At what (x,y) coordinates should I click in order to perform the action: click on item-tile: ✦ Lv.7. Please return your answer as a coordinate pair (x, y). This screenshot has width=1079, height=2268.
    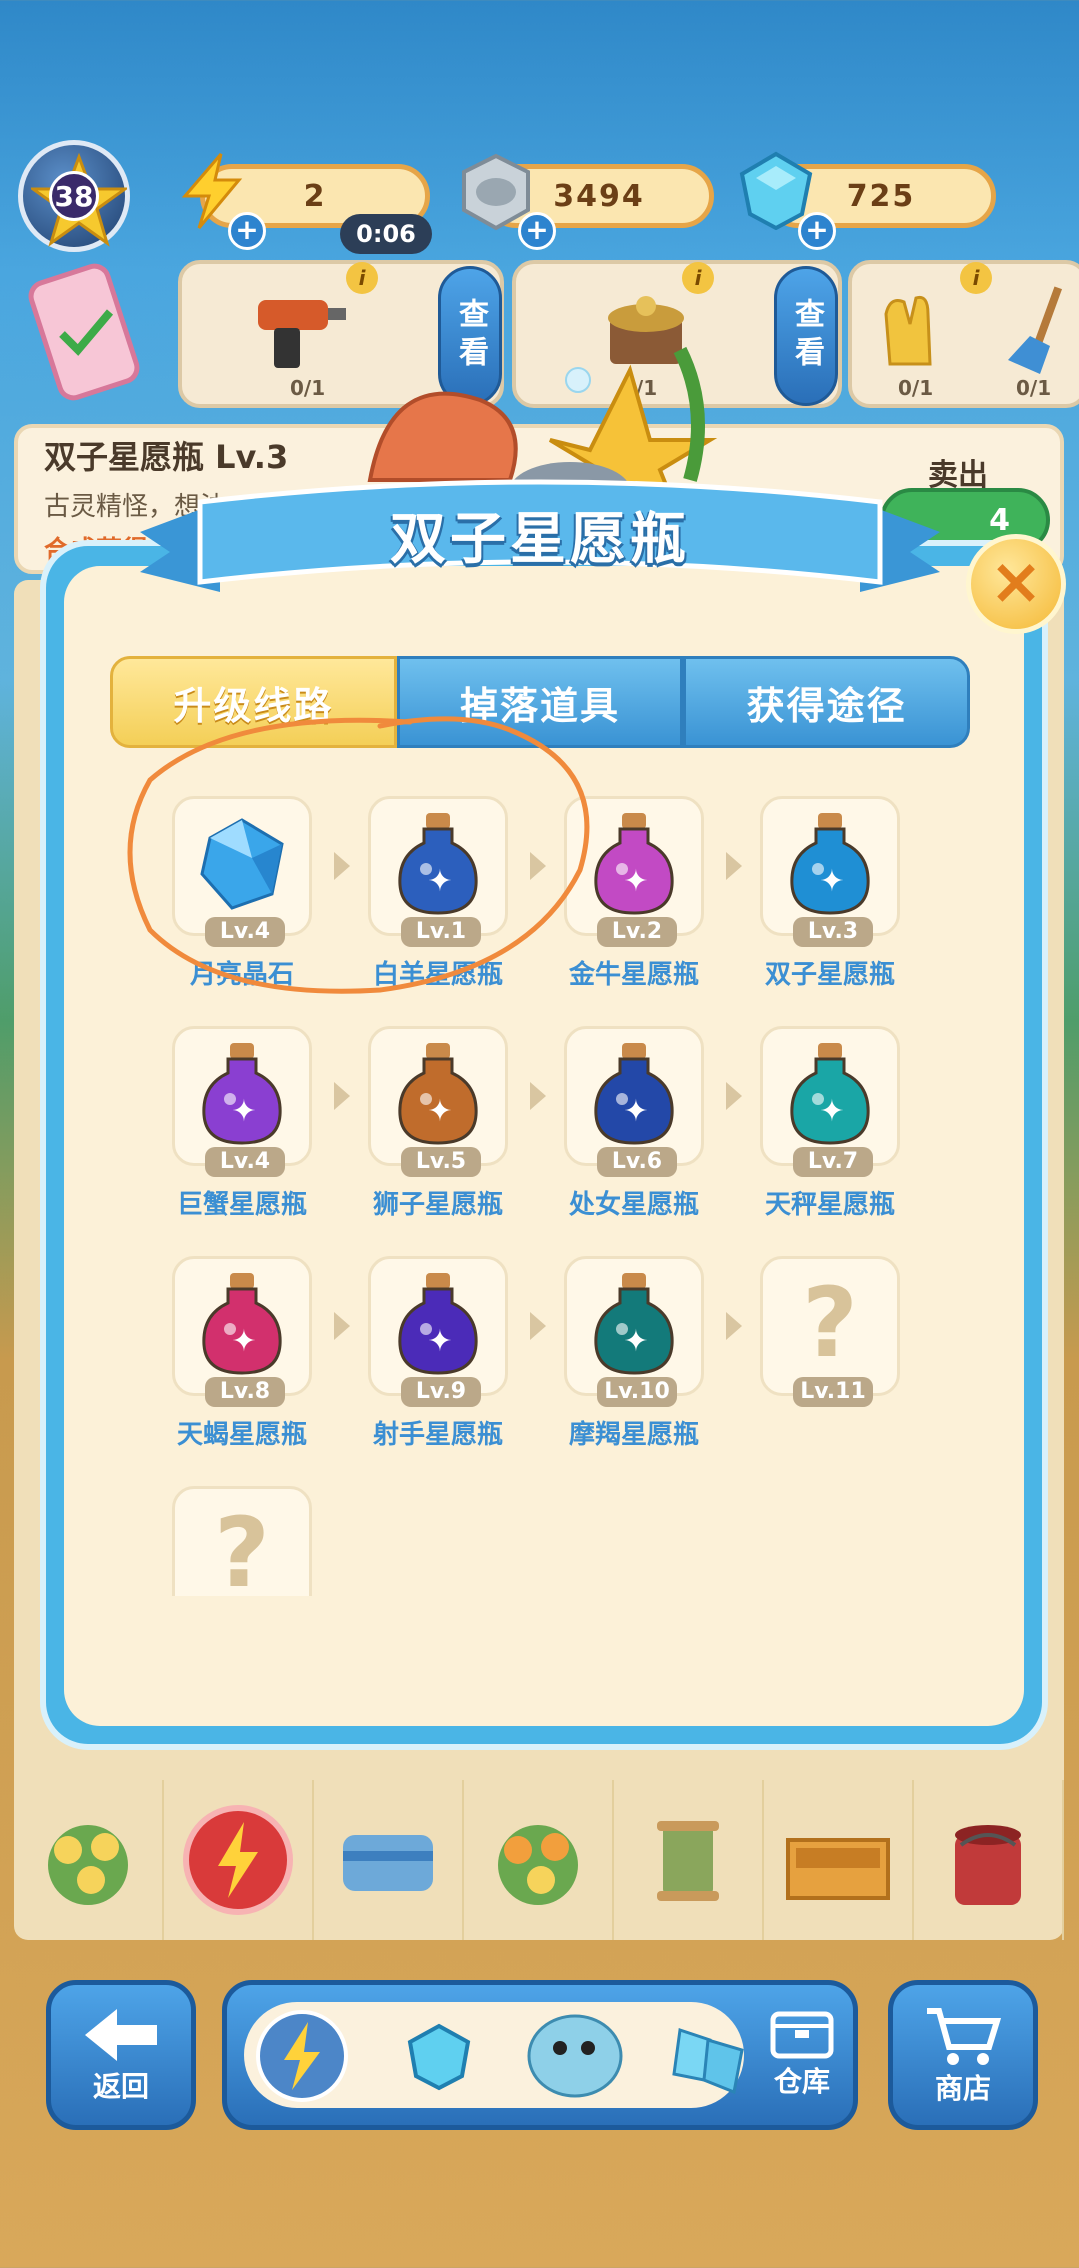
    Looking at the image, I should click on (830, 1101).